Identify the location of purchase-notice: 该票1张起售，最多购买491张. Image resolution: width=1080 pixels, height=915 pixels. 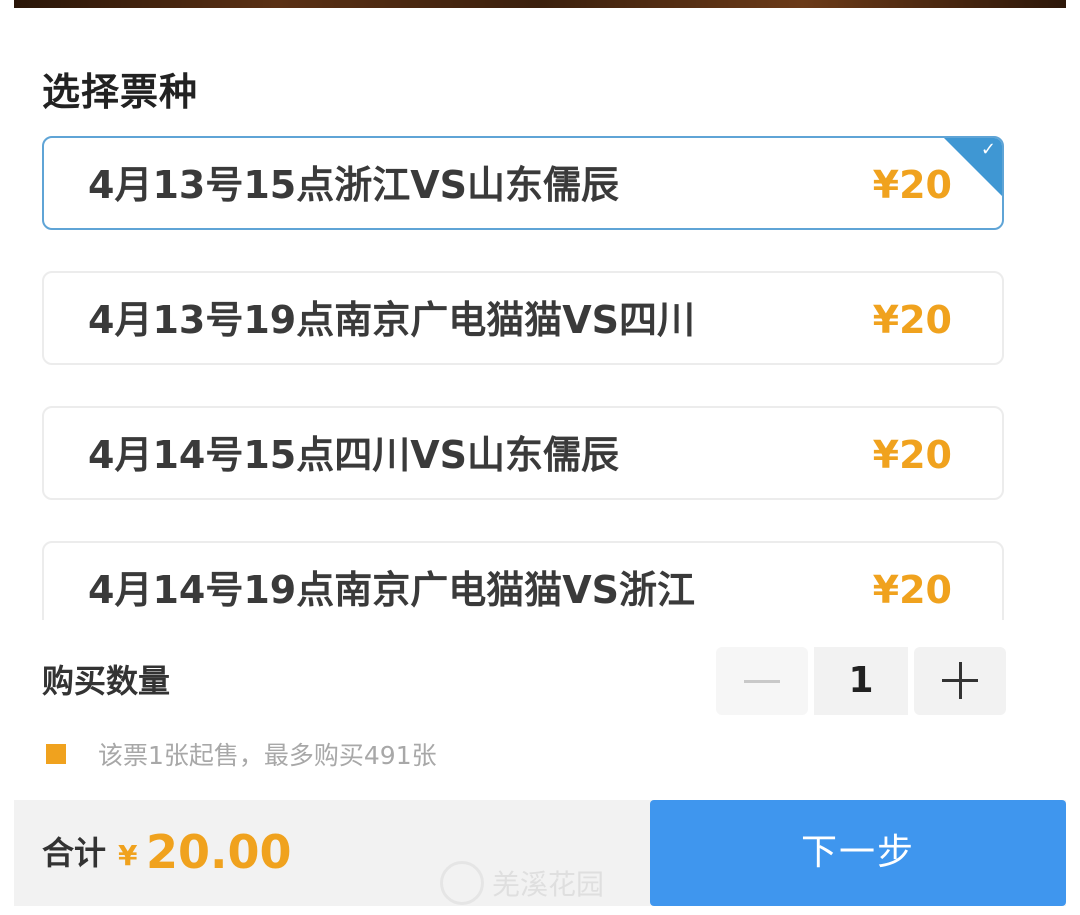
(241, 754).